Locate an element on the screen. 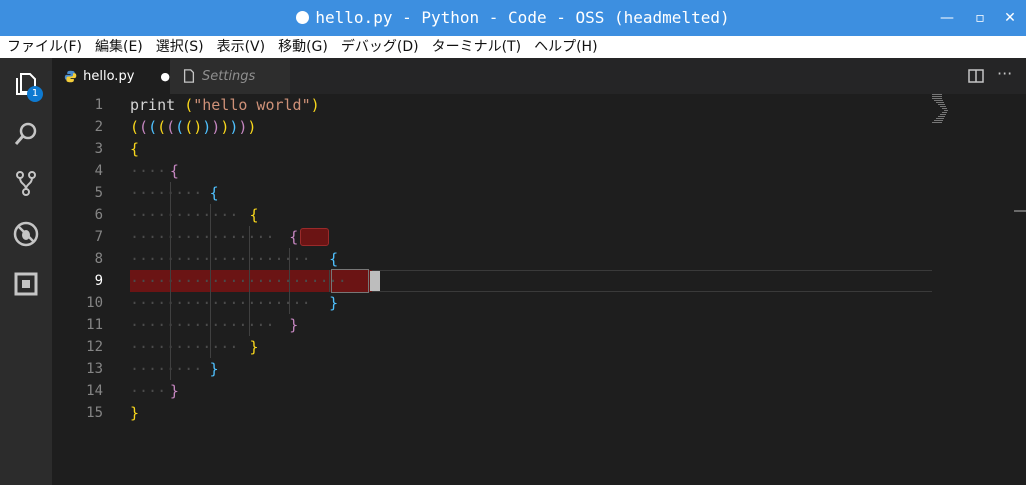  menu-file: ファイル(F) is located at coordinates (44, 47).